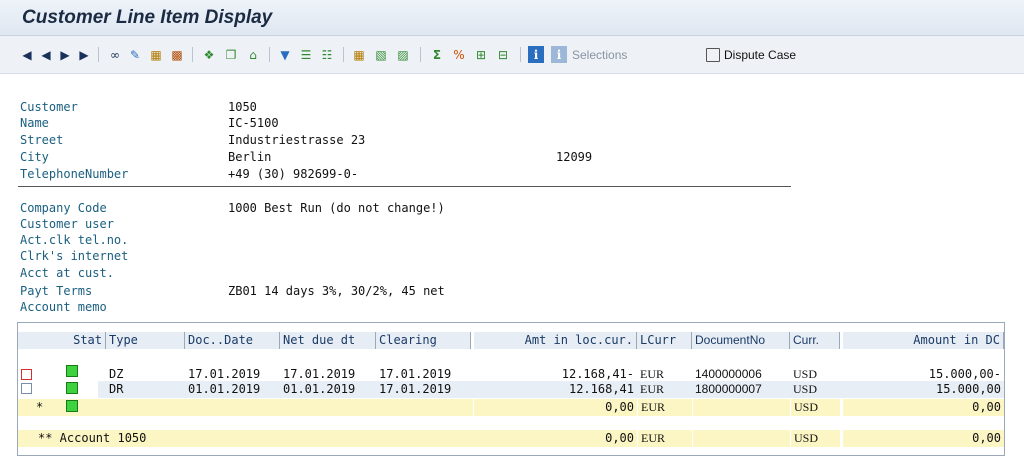 The width and height of the screenshot is (1024, 463). Describe the element at coordinates (423, 340) in the screenshot. I see `column-header-clearing: Clearing` at that location.